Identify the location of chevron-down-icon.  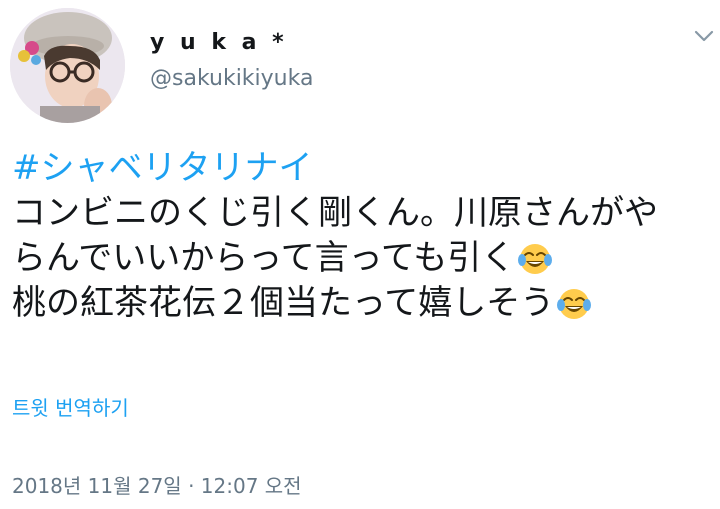
(704, 36).